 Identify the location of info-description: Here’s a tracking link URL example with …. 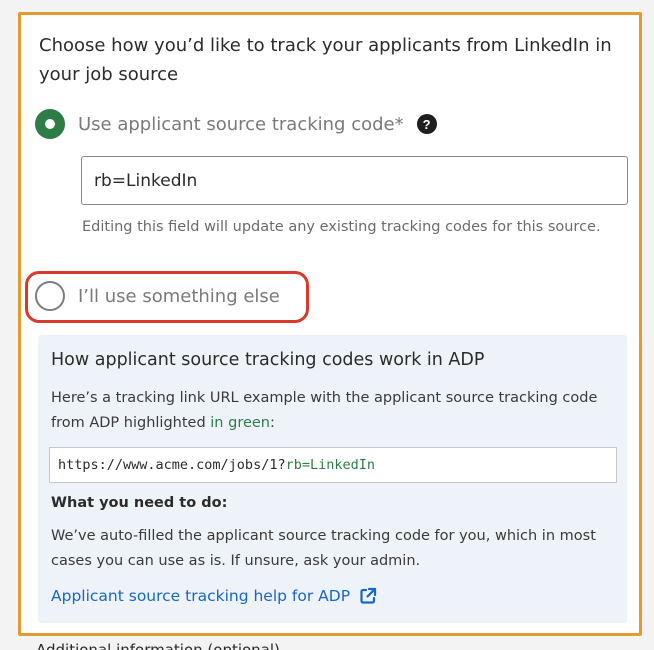
(335, 411).